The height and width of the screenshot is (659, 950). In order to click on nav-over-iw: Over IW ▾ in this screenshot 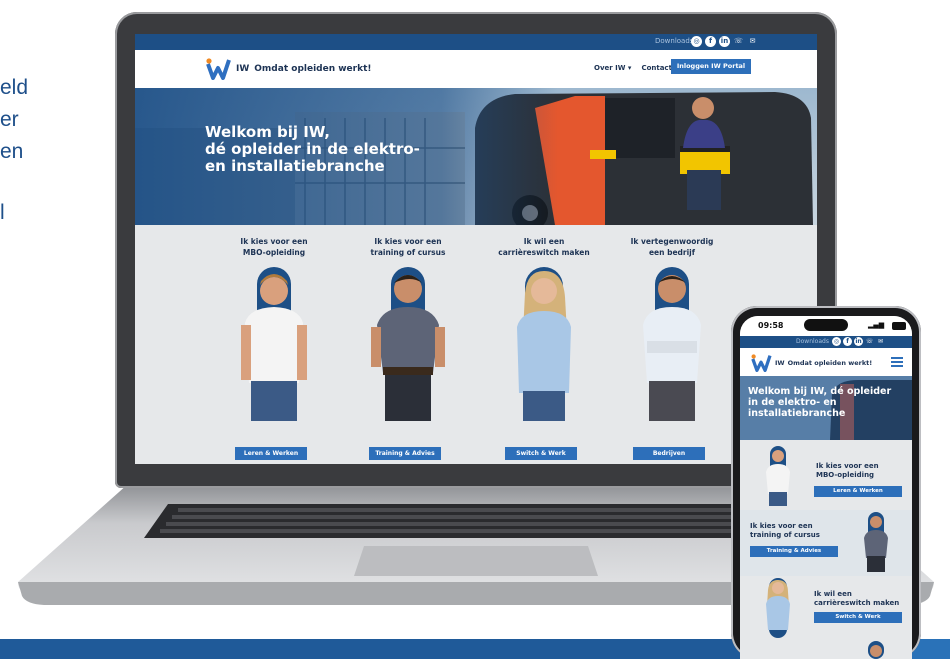, I will do `click(612, 68)`.